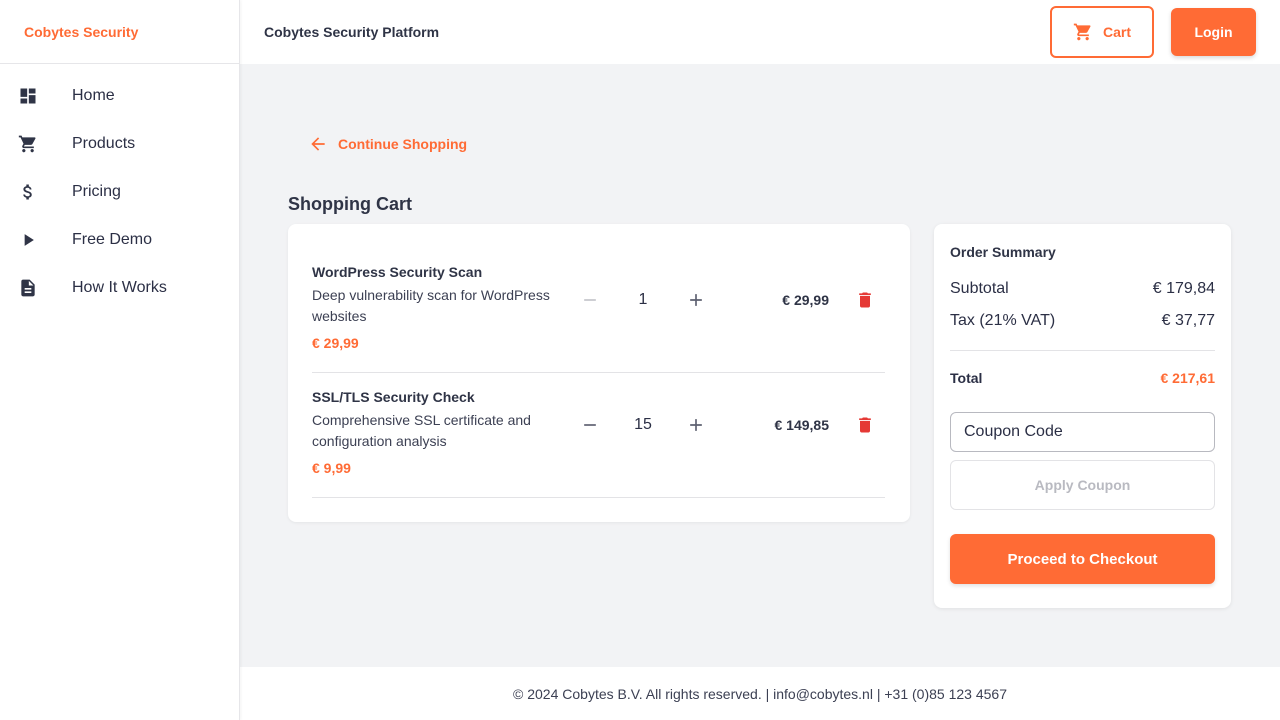 The width and height of the screenshot is (1280, 720). What do you see at coordinates (1082, 350) in the screenshot?
I see `summary-divider` at bounding box center [1082, 350].